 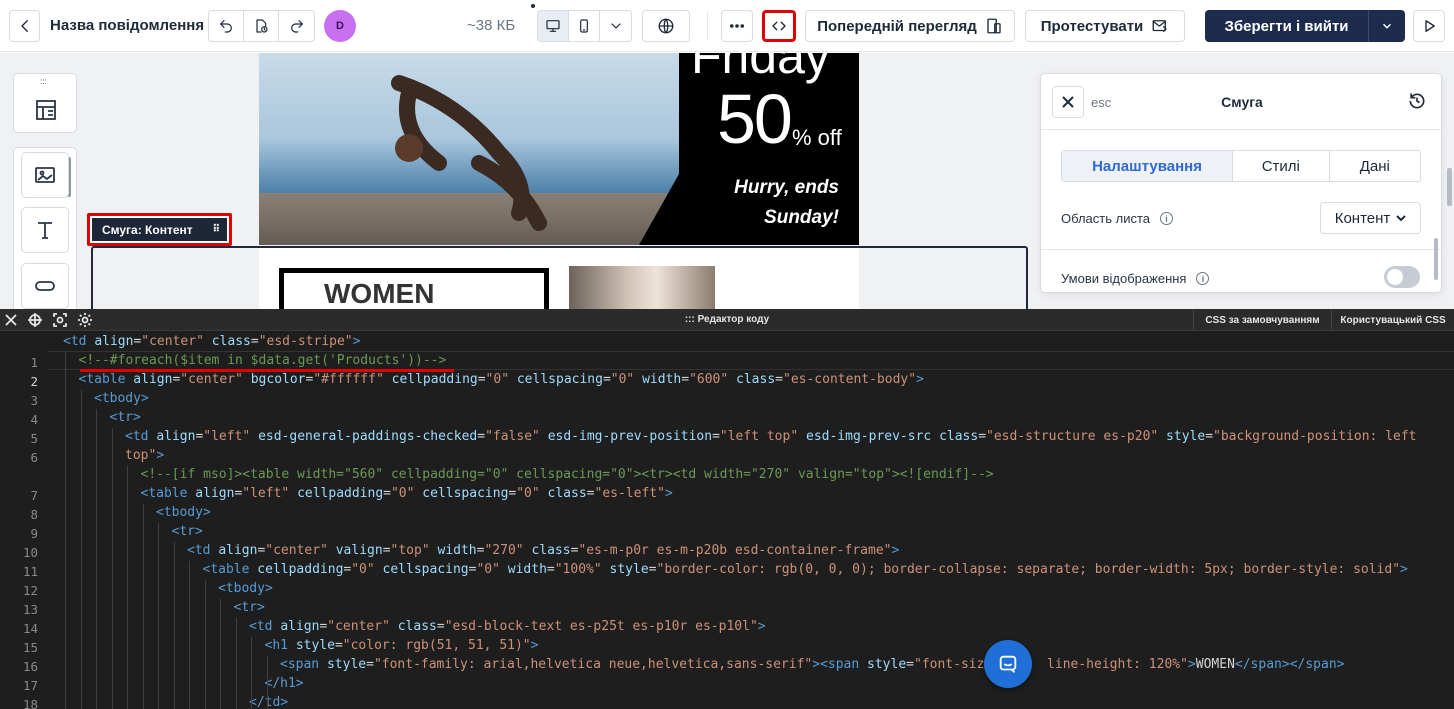 I want to click on code-token: "es-m-p0r es-m-p20b esd-container-frame", so click(x=735, y=550).